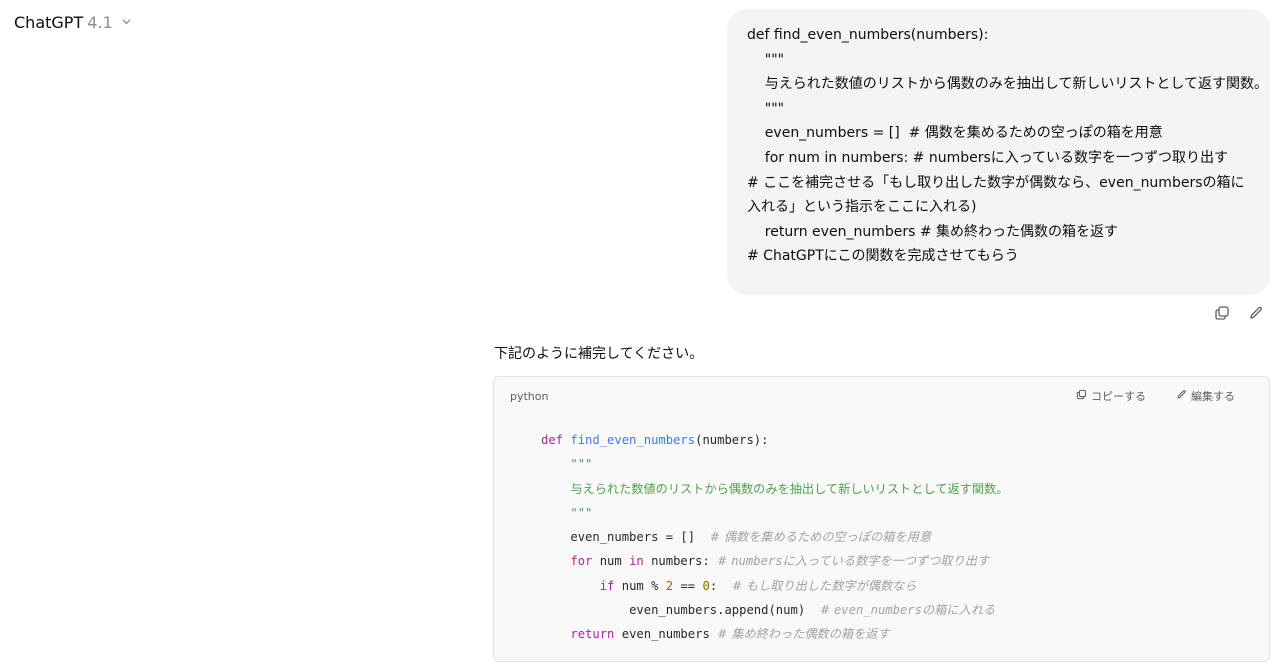  Describe the element at coordinates (611, 561) in the screenshot. I see `code-token: num` at that location.